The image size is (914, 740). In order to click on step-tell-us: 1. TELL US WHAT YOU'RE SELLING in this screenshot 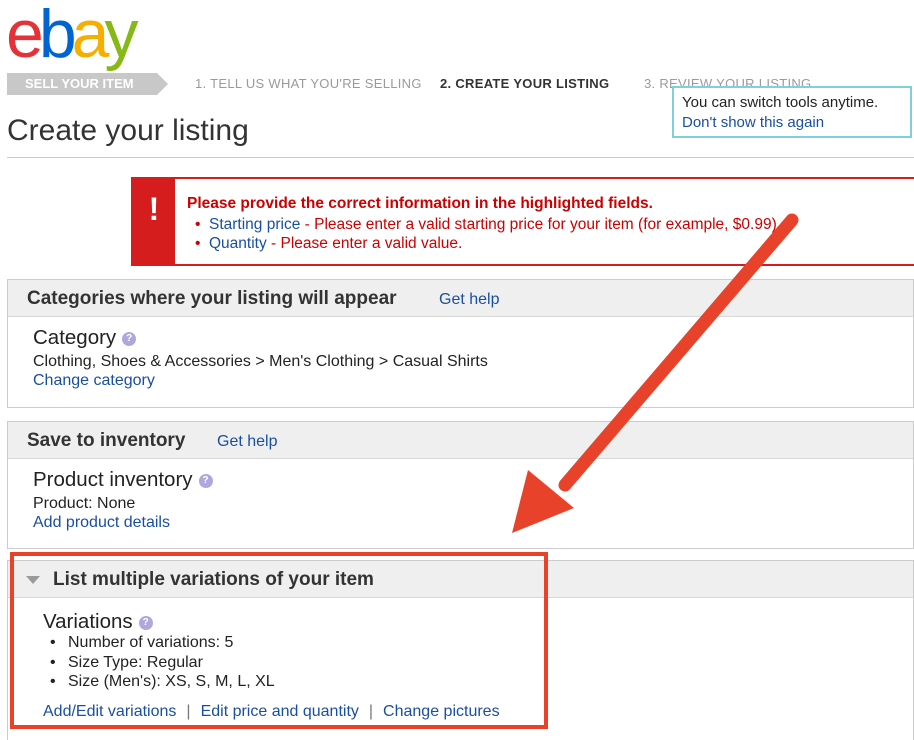, I will do `click(308, 83)`.